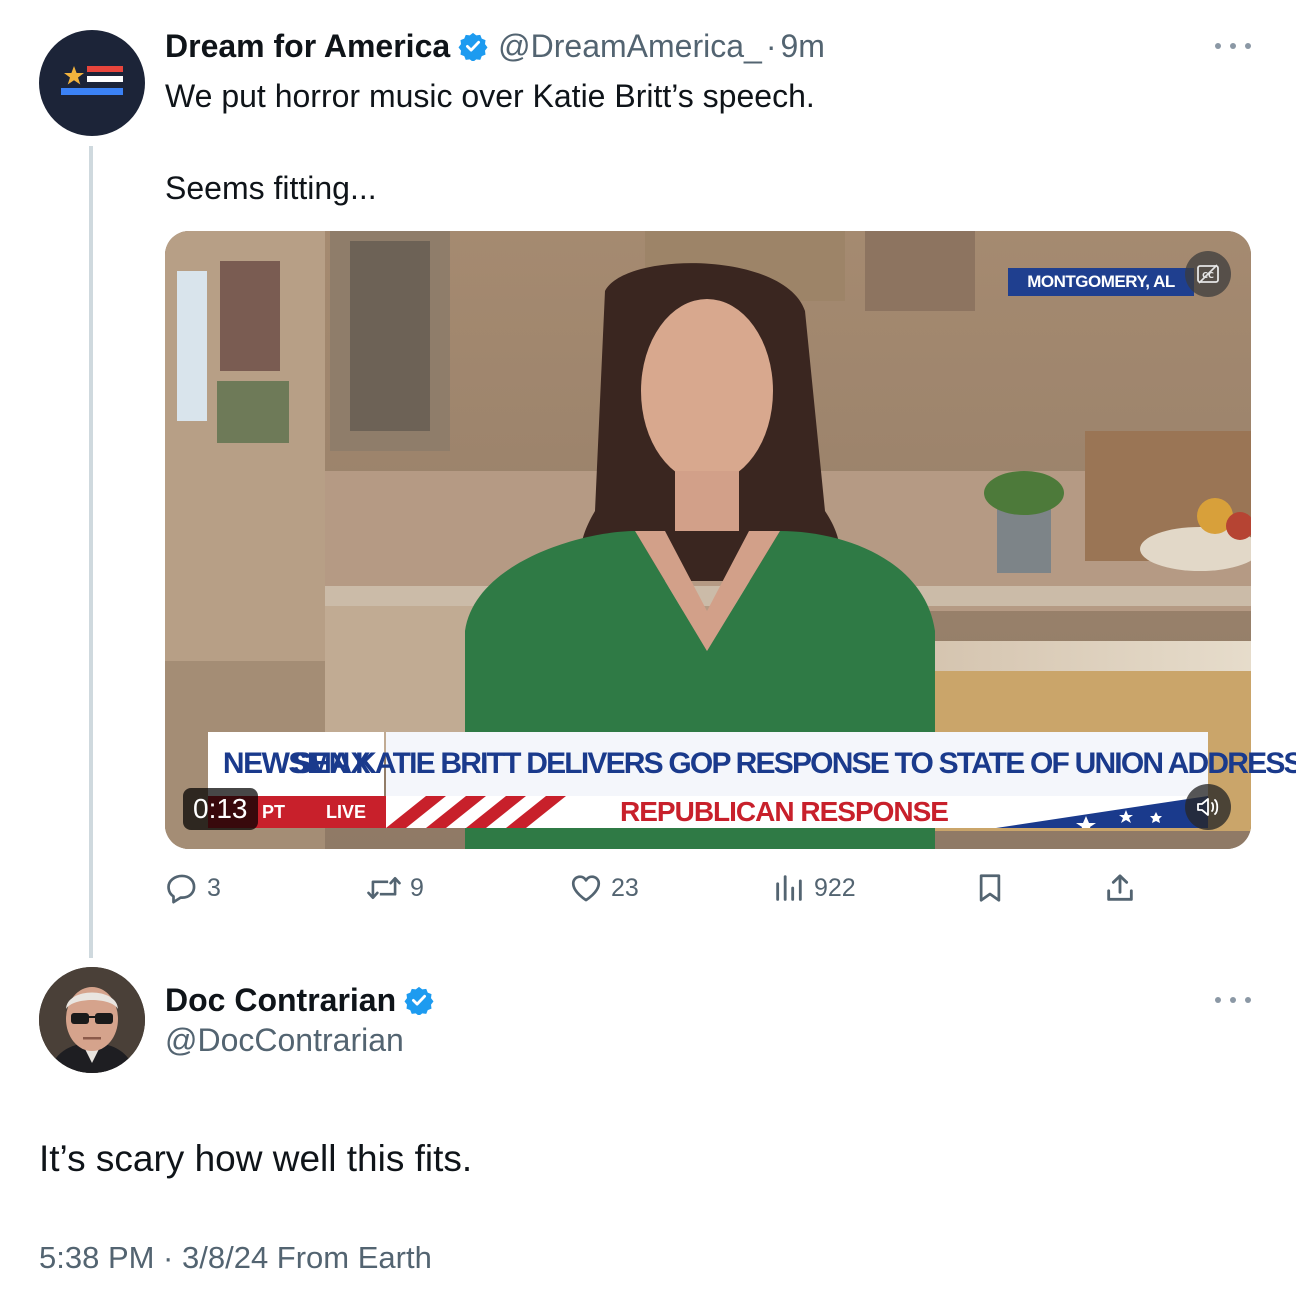  What do you see at coordinates (284, 1040) in the screenshot?
I see `reply-author-handle: @DocContrarian` at bounding box center [284, 1040].